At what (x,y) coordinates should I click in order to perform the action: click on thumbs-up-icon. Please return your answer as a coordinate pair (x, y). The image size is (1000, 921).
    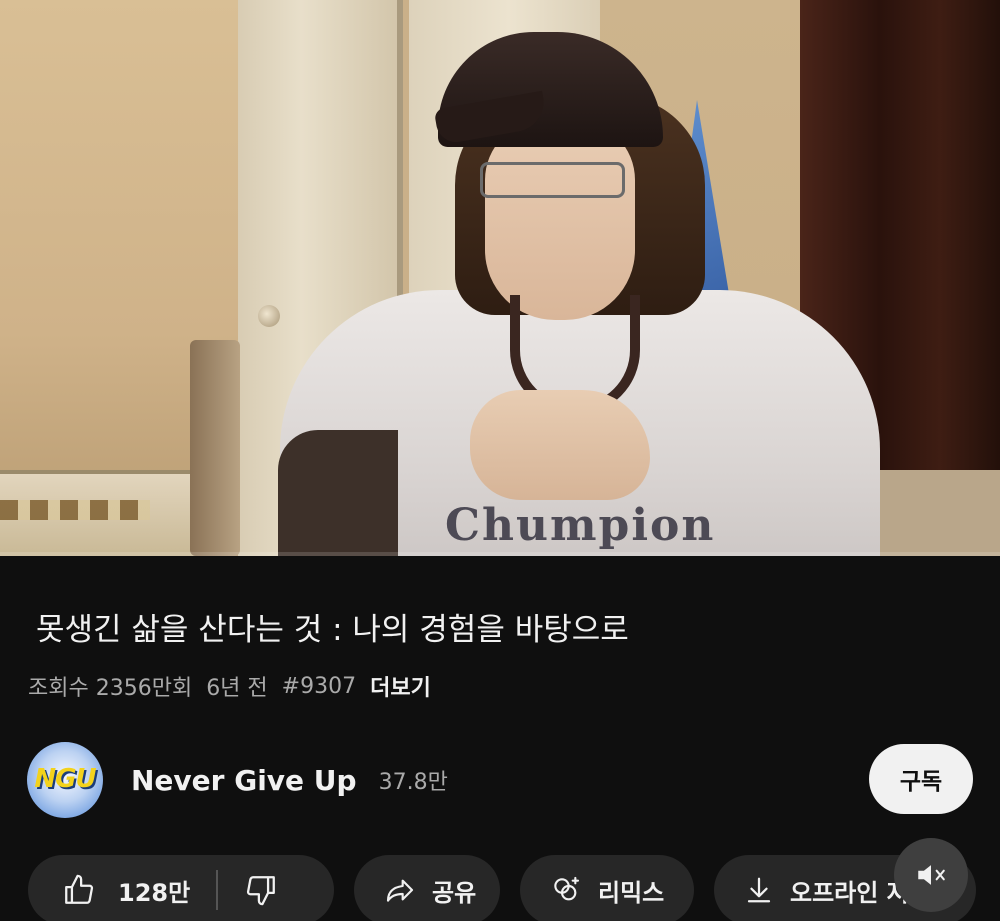
    Looking at the image, I should click on (79, 889).